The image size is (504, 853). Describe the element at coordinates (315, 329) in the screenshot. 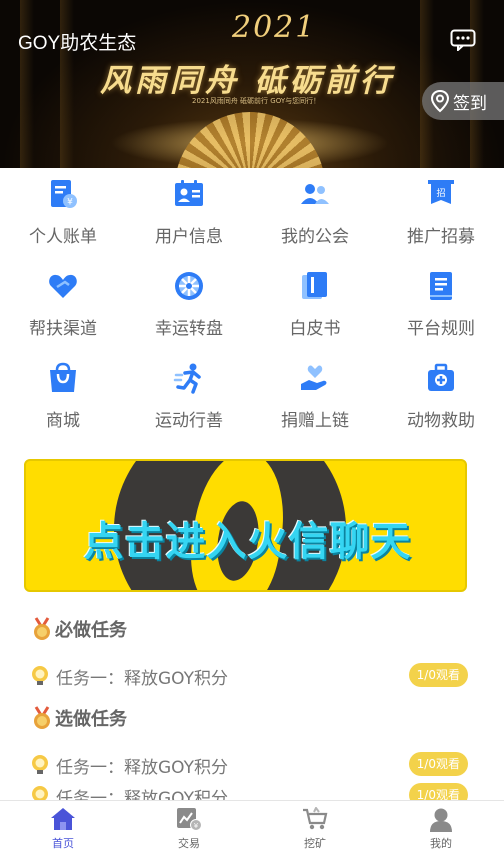

I see `menu-item-label: 白皮书` at that location.